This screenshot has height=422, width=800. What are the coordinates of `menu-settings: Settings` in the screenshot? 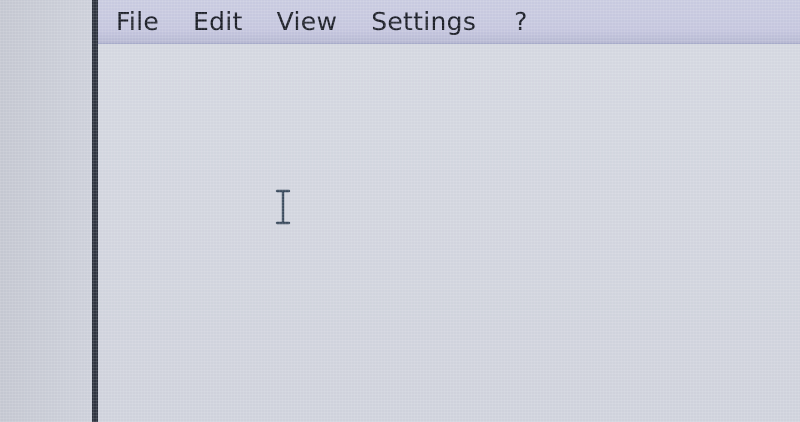 It's located at (423, 22).